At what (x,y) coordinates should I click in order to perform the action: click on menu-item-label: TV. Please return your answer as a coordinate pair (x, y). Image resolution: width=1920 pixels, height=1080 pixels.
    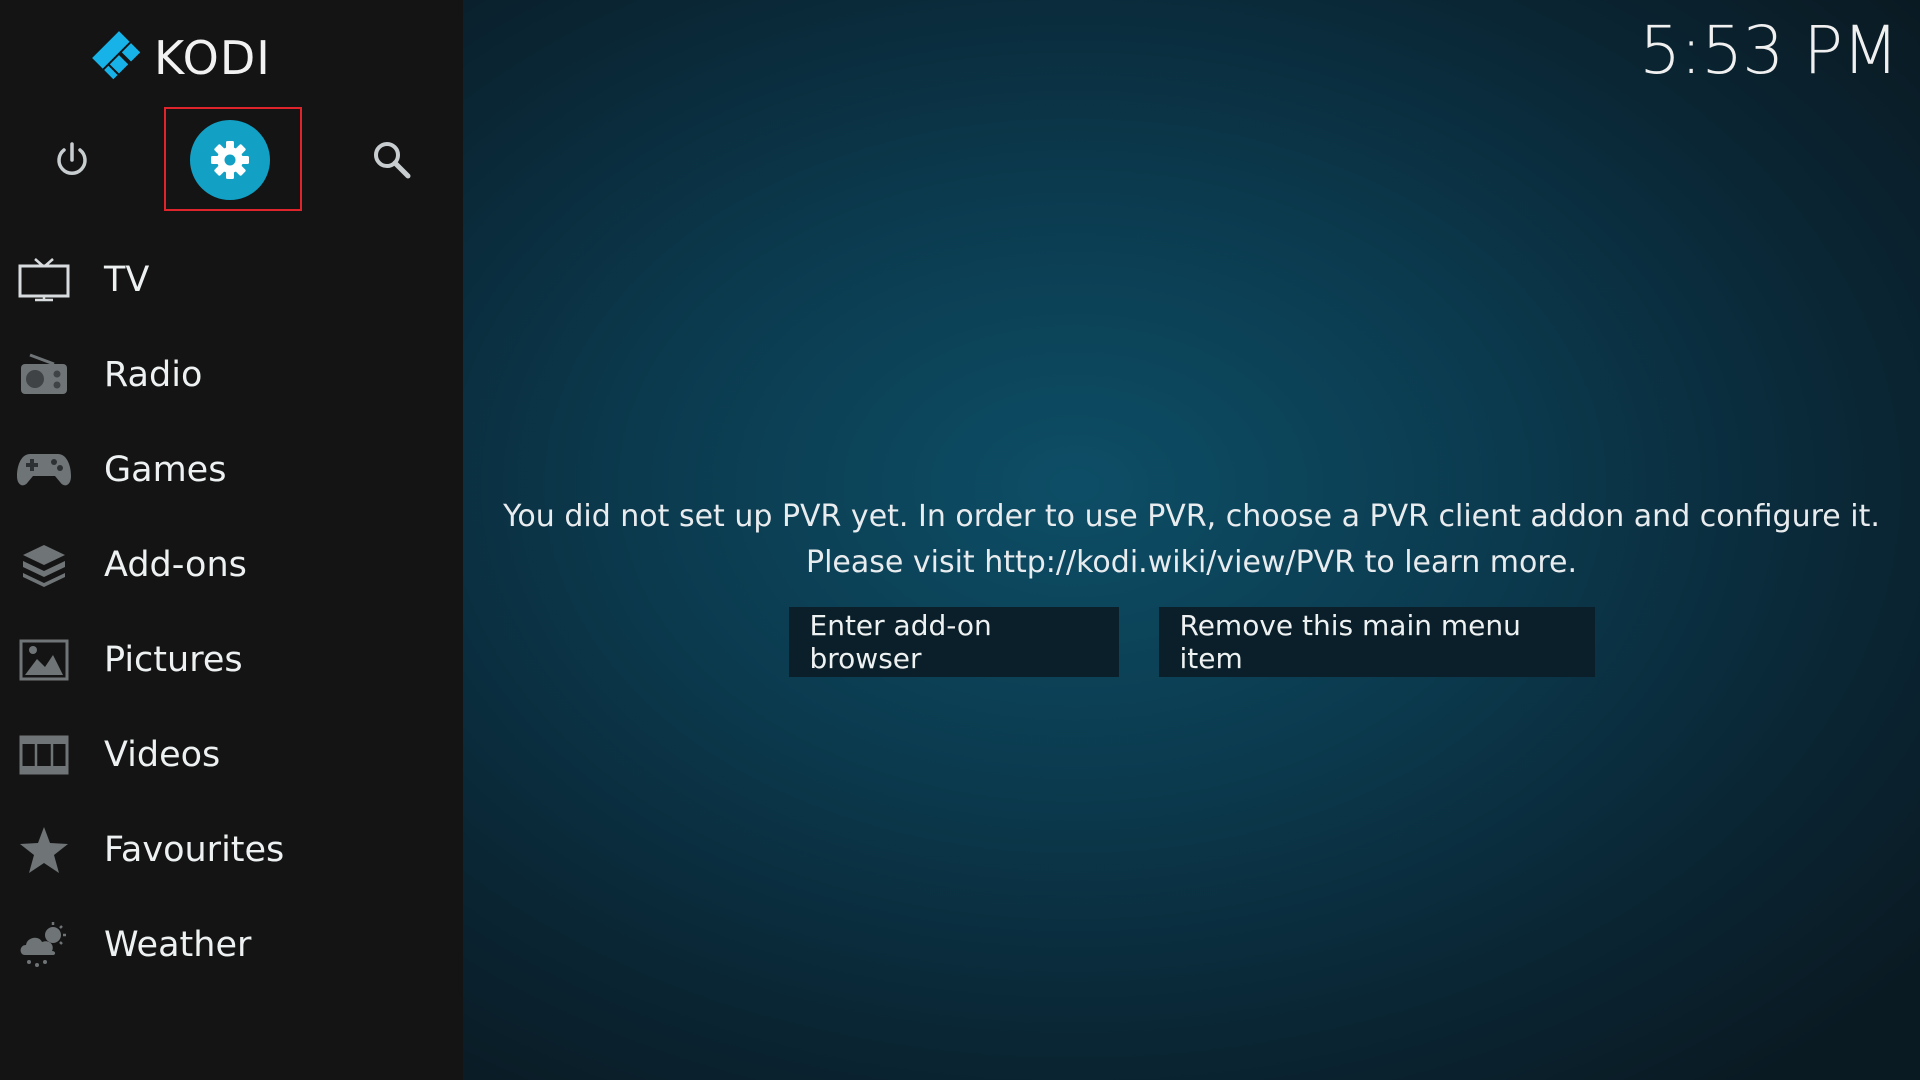
    Looking at the image, I should click on (127, 280).